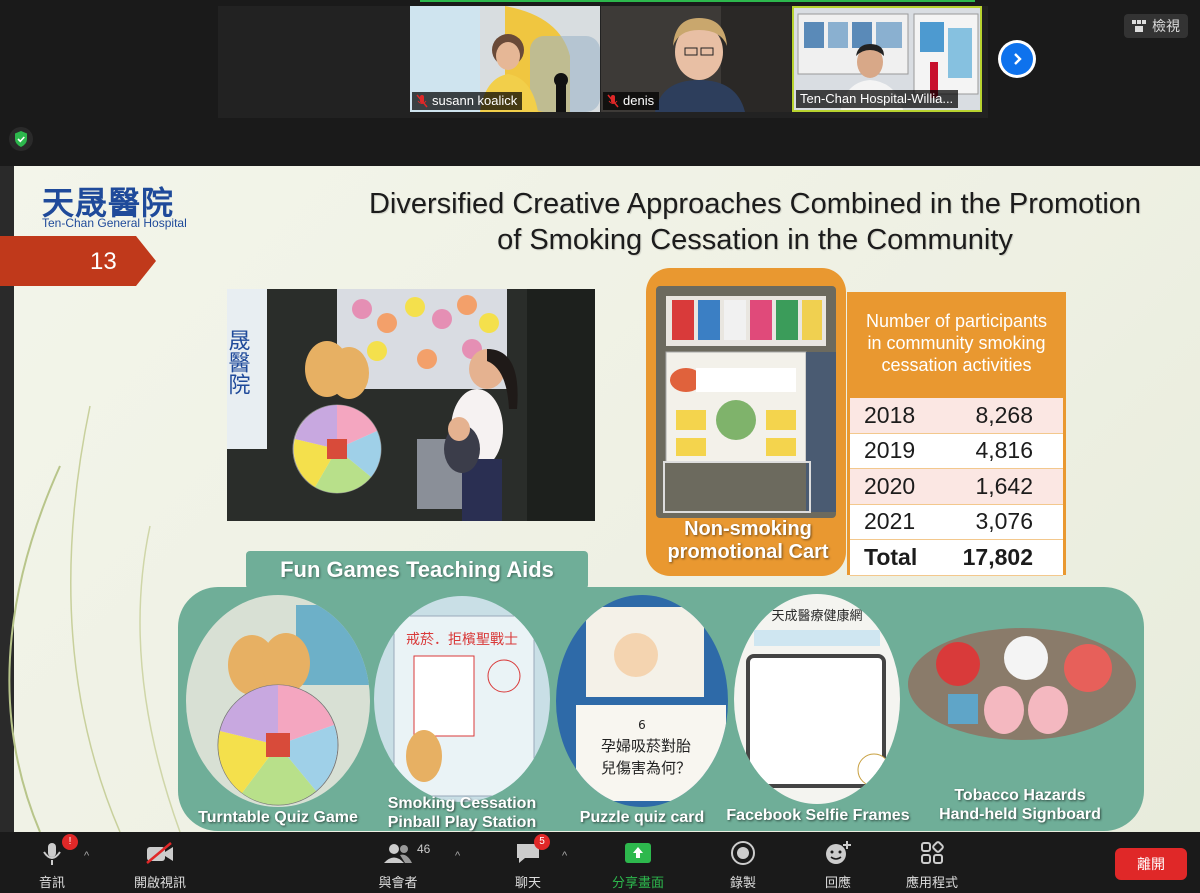 Image resolution: width=1200 pixels, height=893 pixels. Describe the element at coordinates (748, 529) in the screenshot. I see `cart-caption-line-1: Non-smoking` at that location.